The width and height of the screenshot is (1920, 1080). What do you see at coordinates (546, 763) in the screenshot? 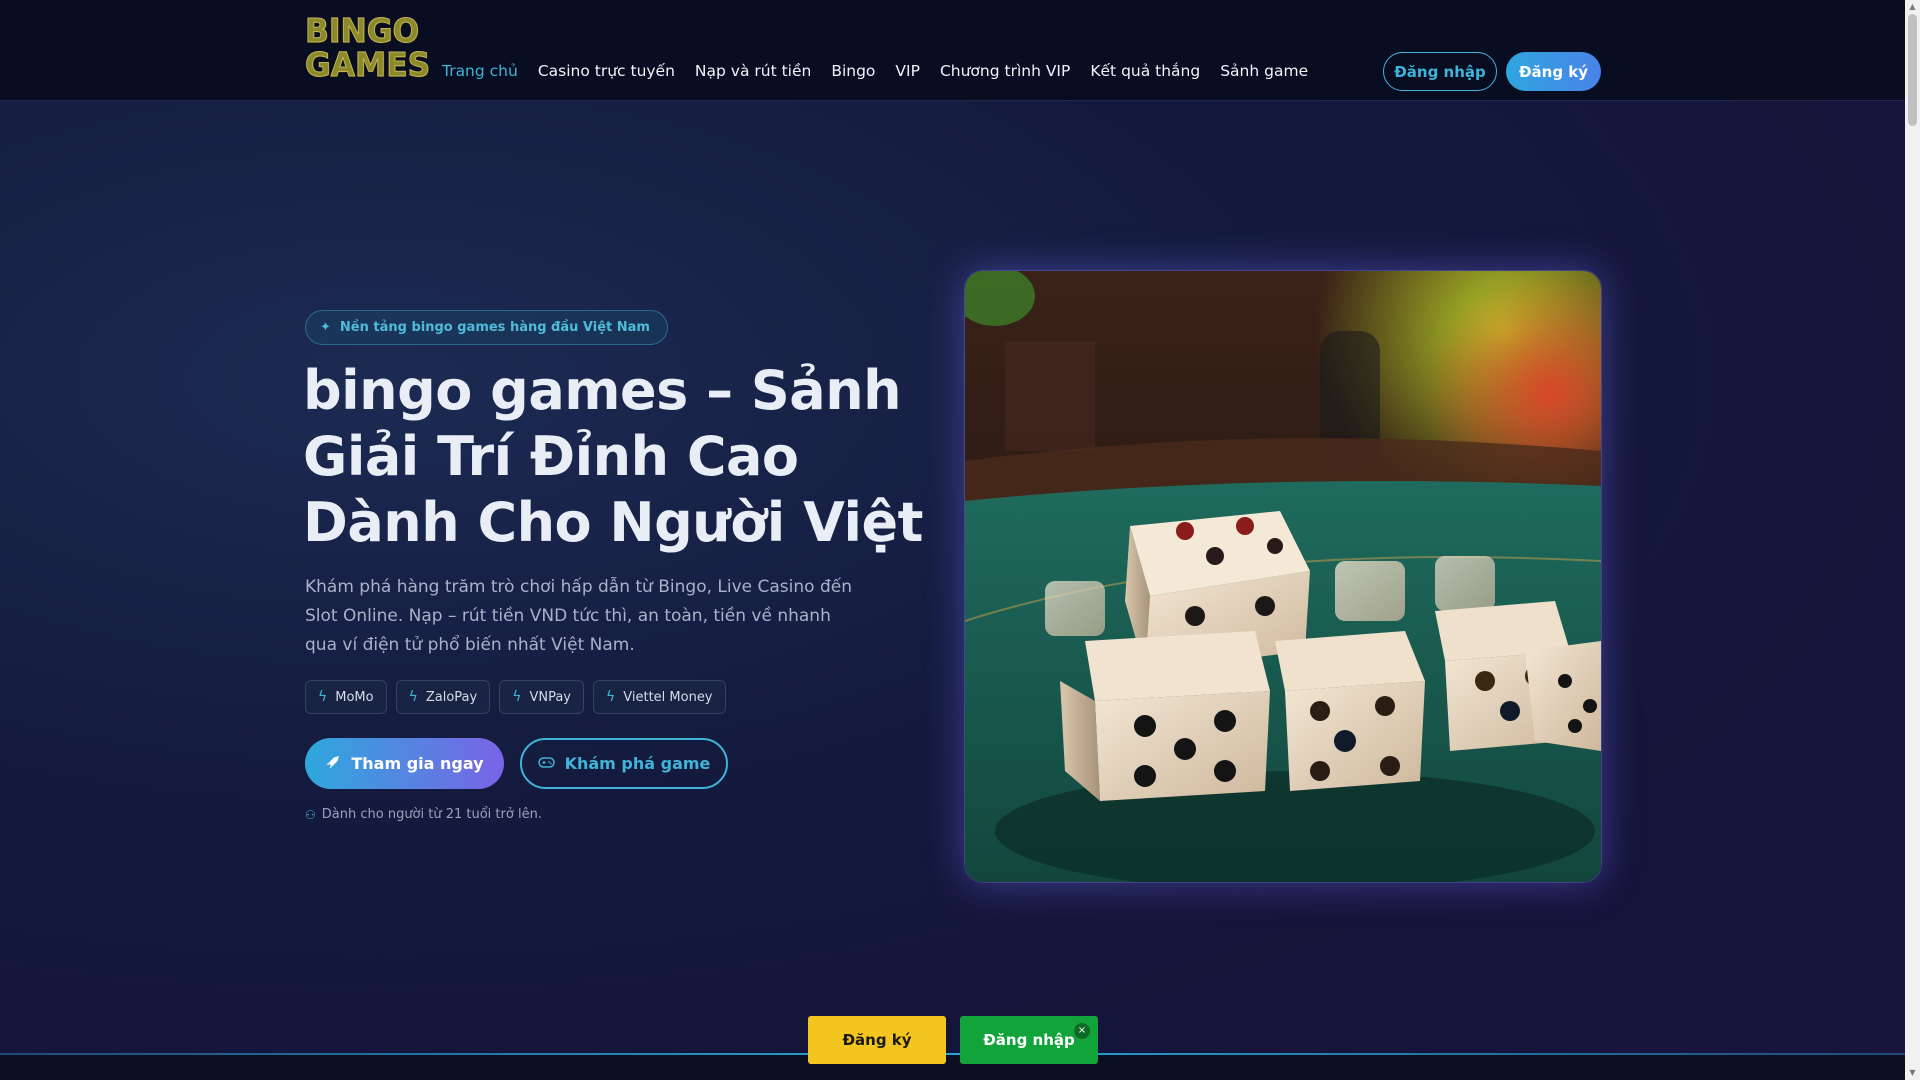
I see `gamepad-icon` at bounding box center [546, 763].